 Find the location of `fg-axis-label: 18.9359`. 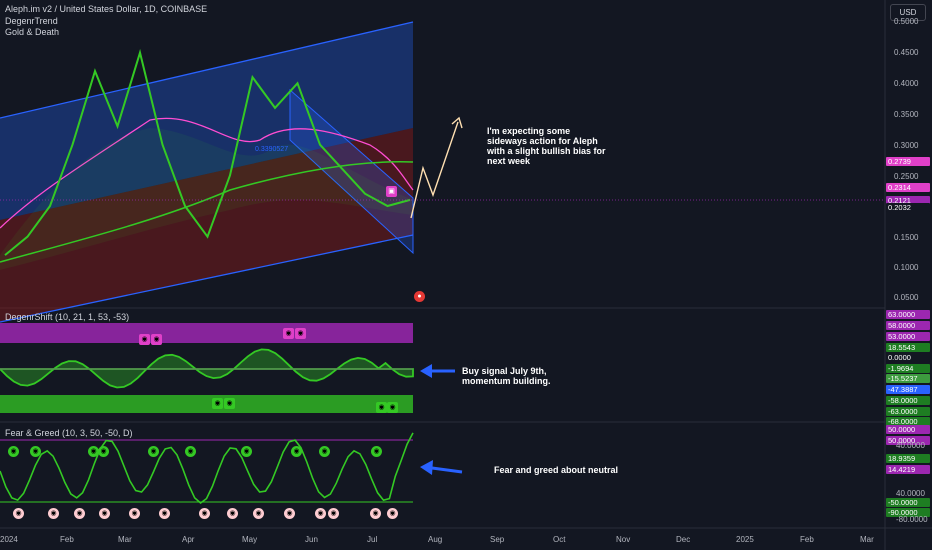

fg-axis-label: 18.9359 is located at coordinates (908, 458).